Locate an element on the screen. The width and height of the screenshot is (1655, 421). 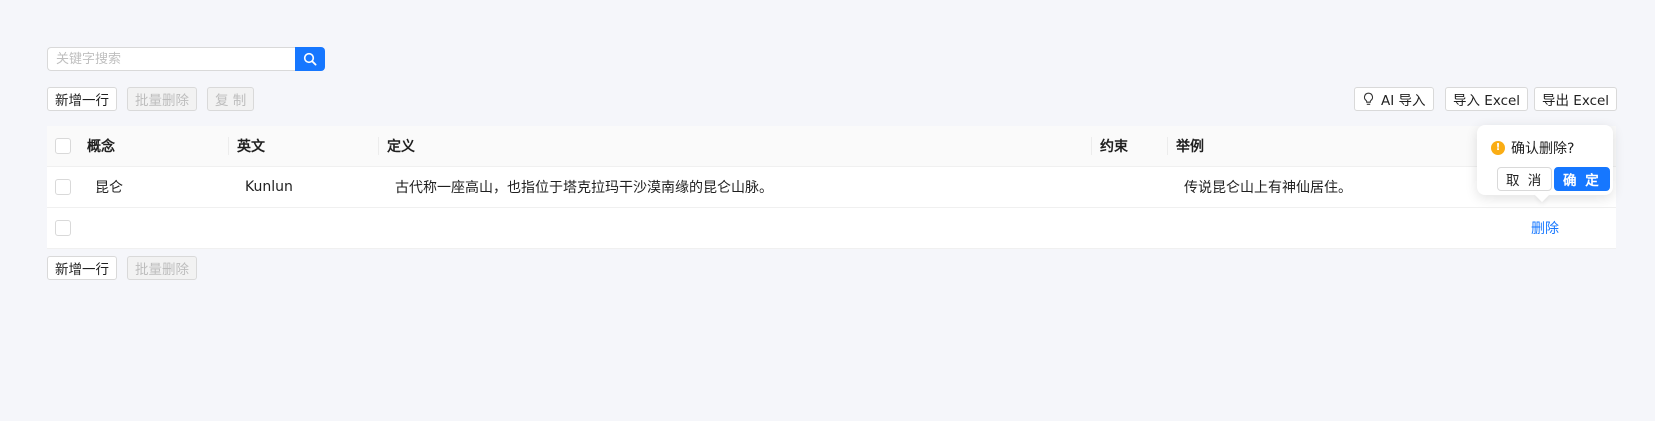
search-icon is located at coordinates (310, 59).